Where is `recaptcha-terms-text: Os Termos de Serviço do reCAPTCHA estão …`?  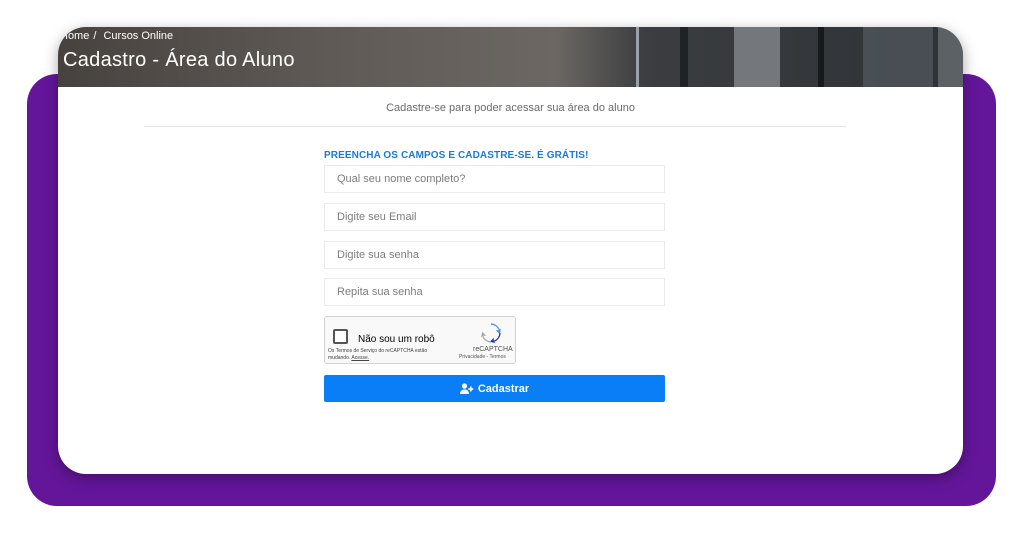
recaptcha-terms-text: Os Termos de Serviço do reCAPTCHA estão … is located at coordinates (378, 354).